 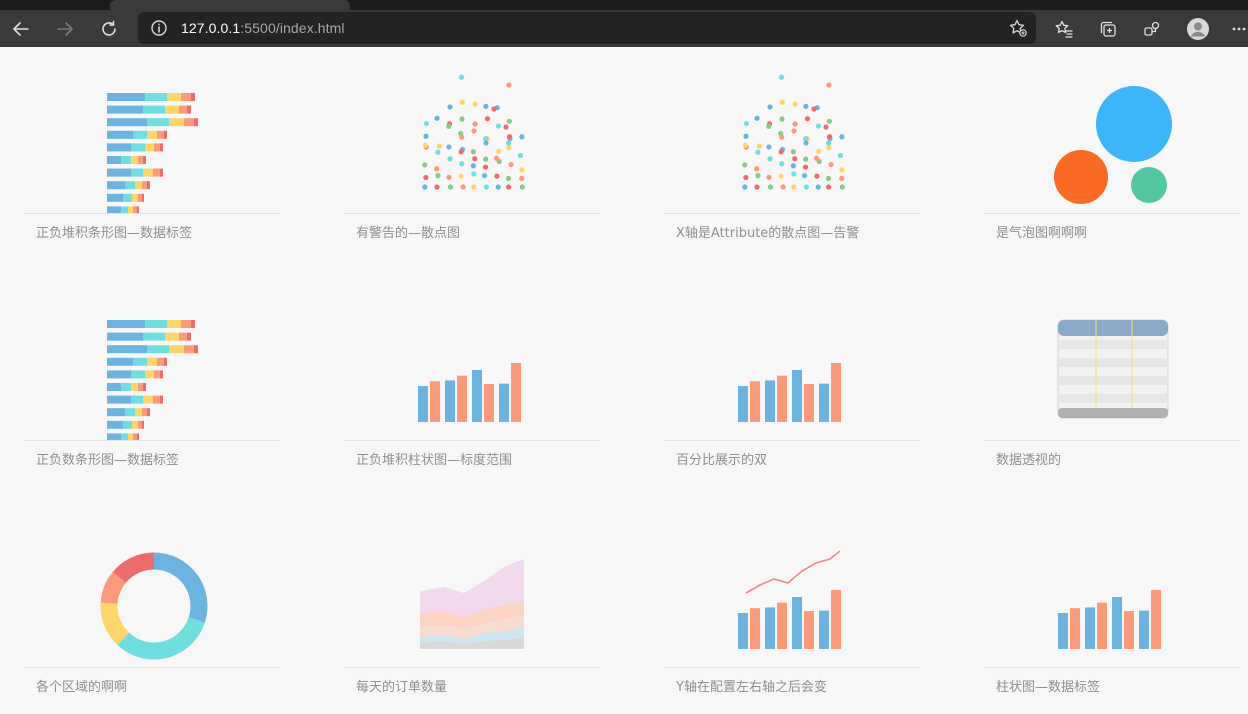 I want to click on chart-card: 正负数条形图—数据标签, so click(x=152, y=374).